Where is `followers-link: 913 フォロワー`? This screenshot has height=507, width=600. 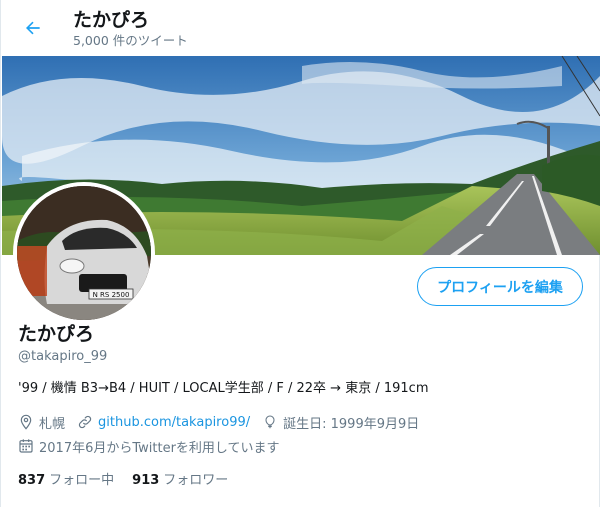
followers-link: 913 フォロワー is located at coordinates (180, 478).